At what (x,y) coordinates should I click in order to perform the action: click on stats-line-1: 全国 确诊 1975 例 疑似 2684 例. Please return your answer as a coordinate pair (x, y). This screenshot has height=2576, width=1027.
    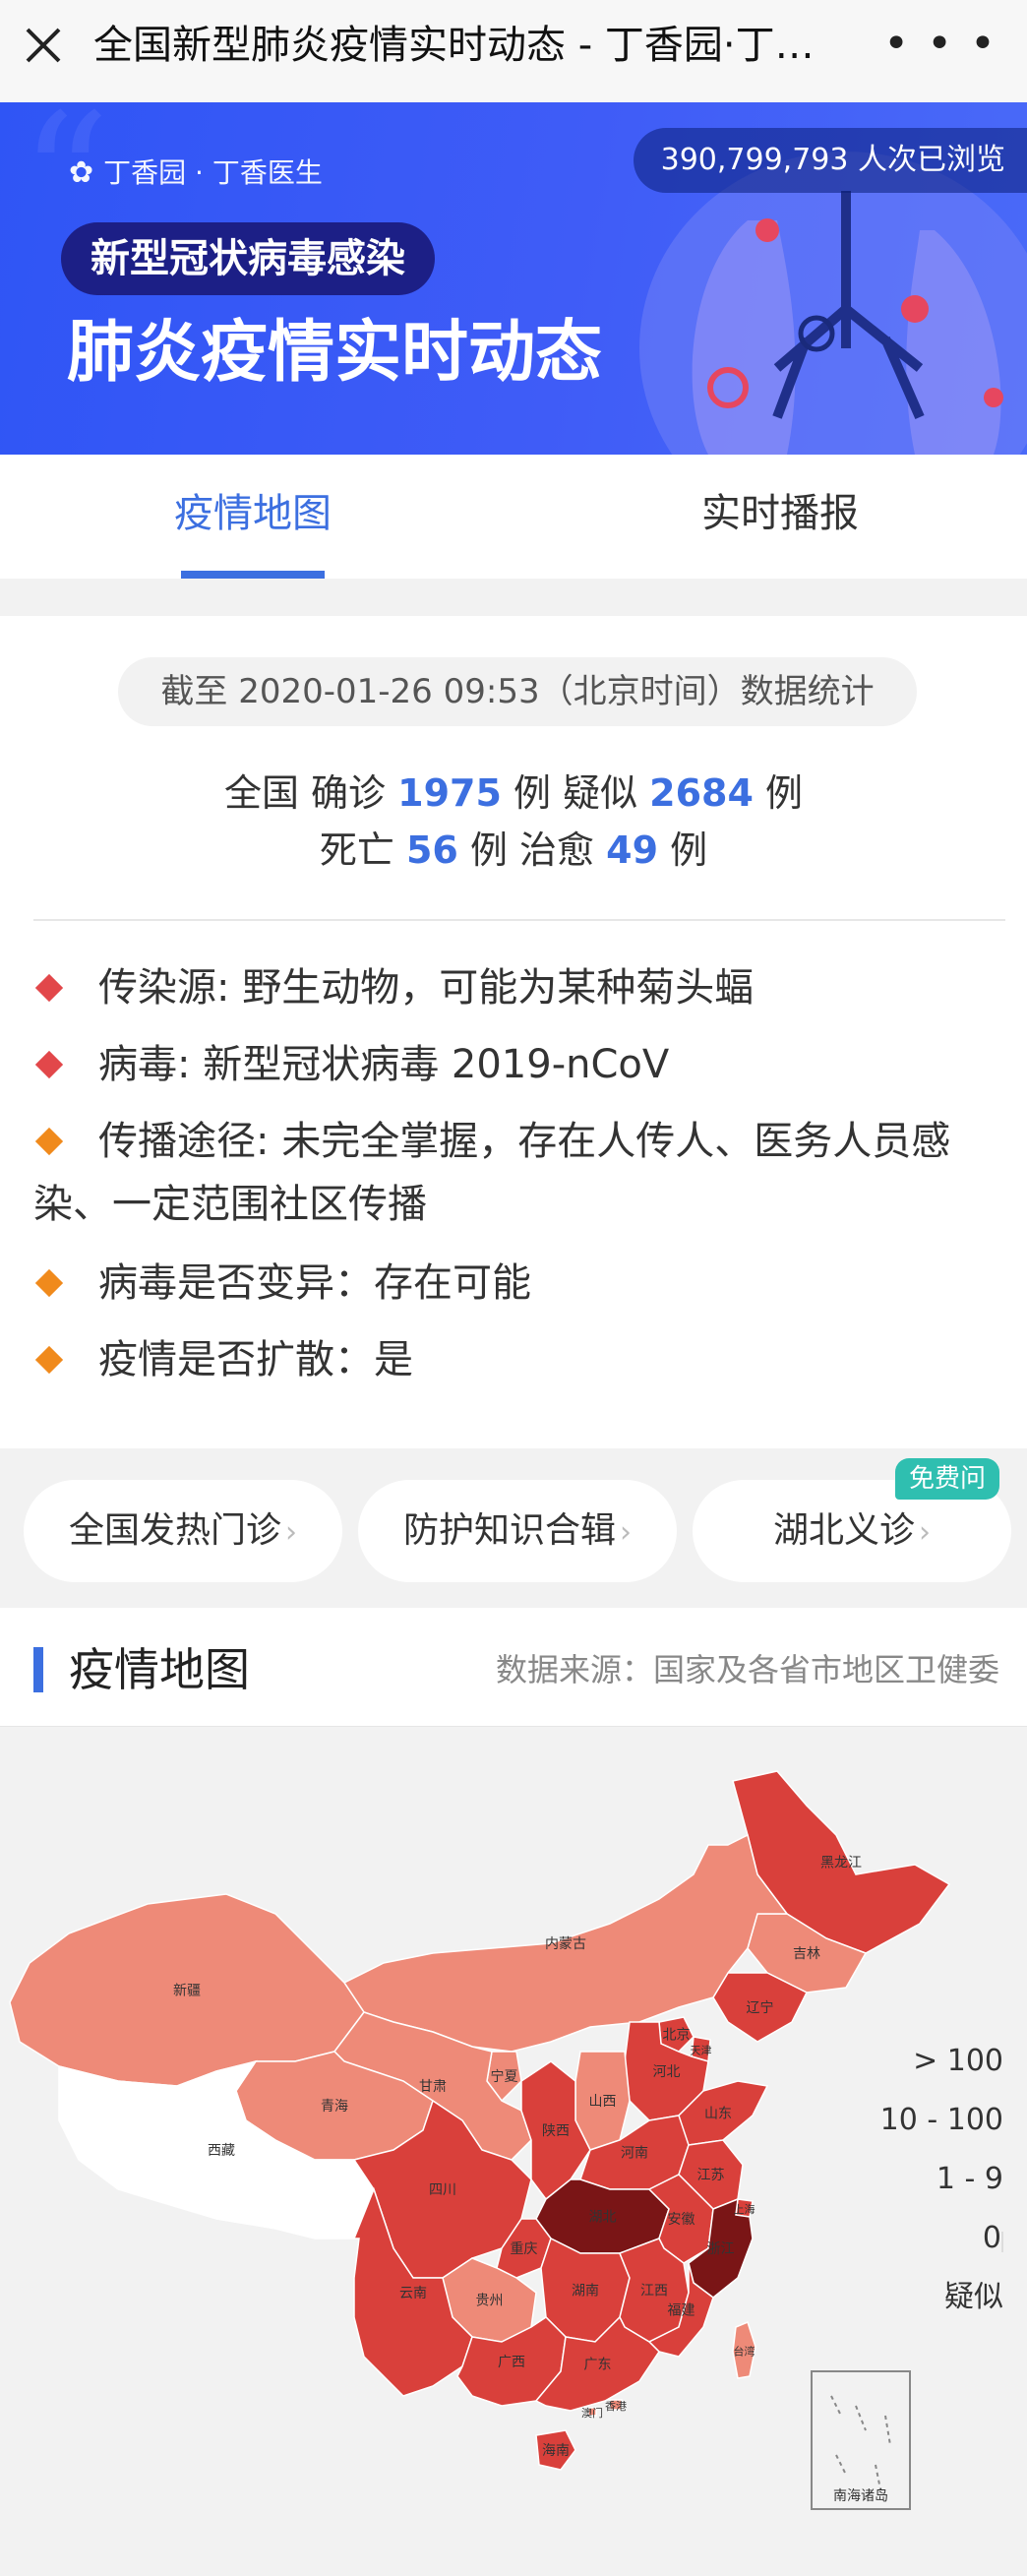
    Looking at the image, I should click on (513, 793).